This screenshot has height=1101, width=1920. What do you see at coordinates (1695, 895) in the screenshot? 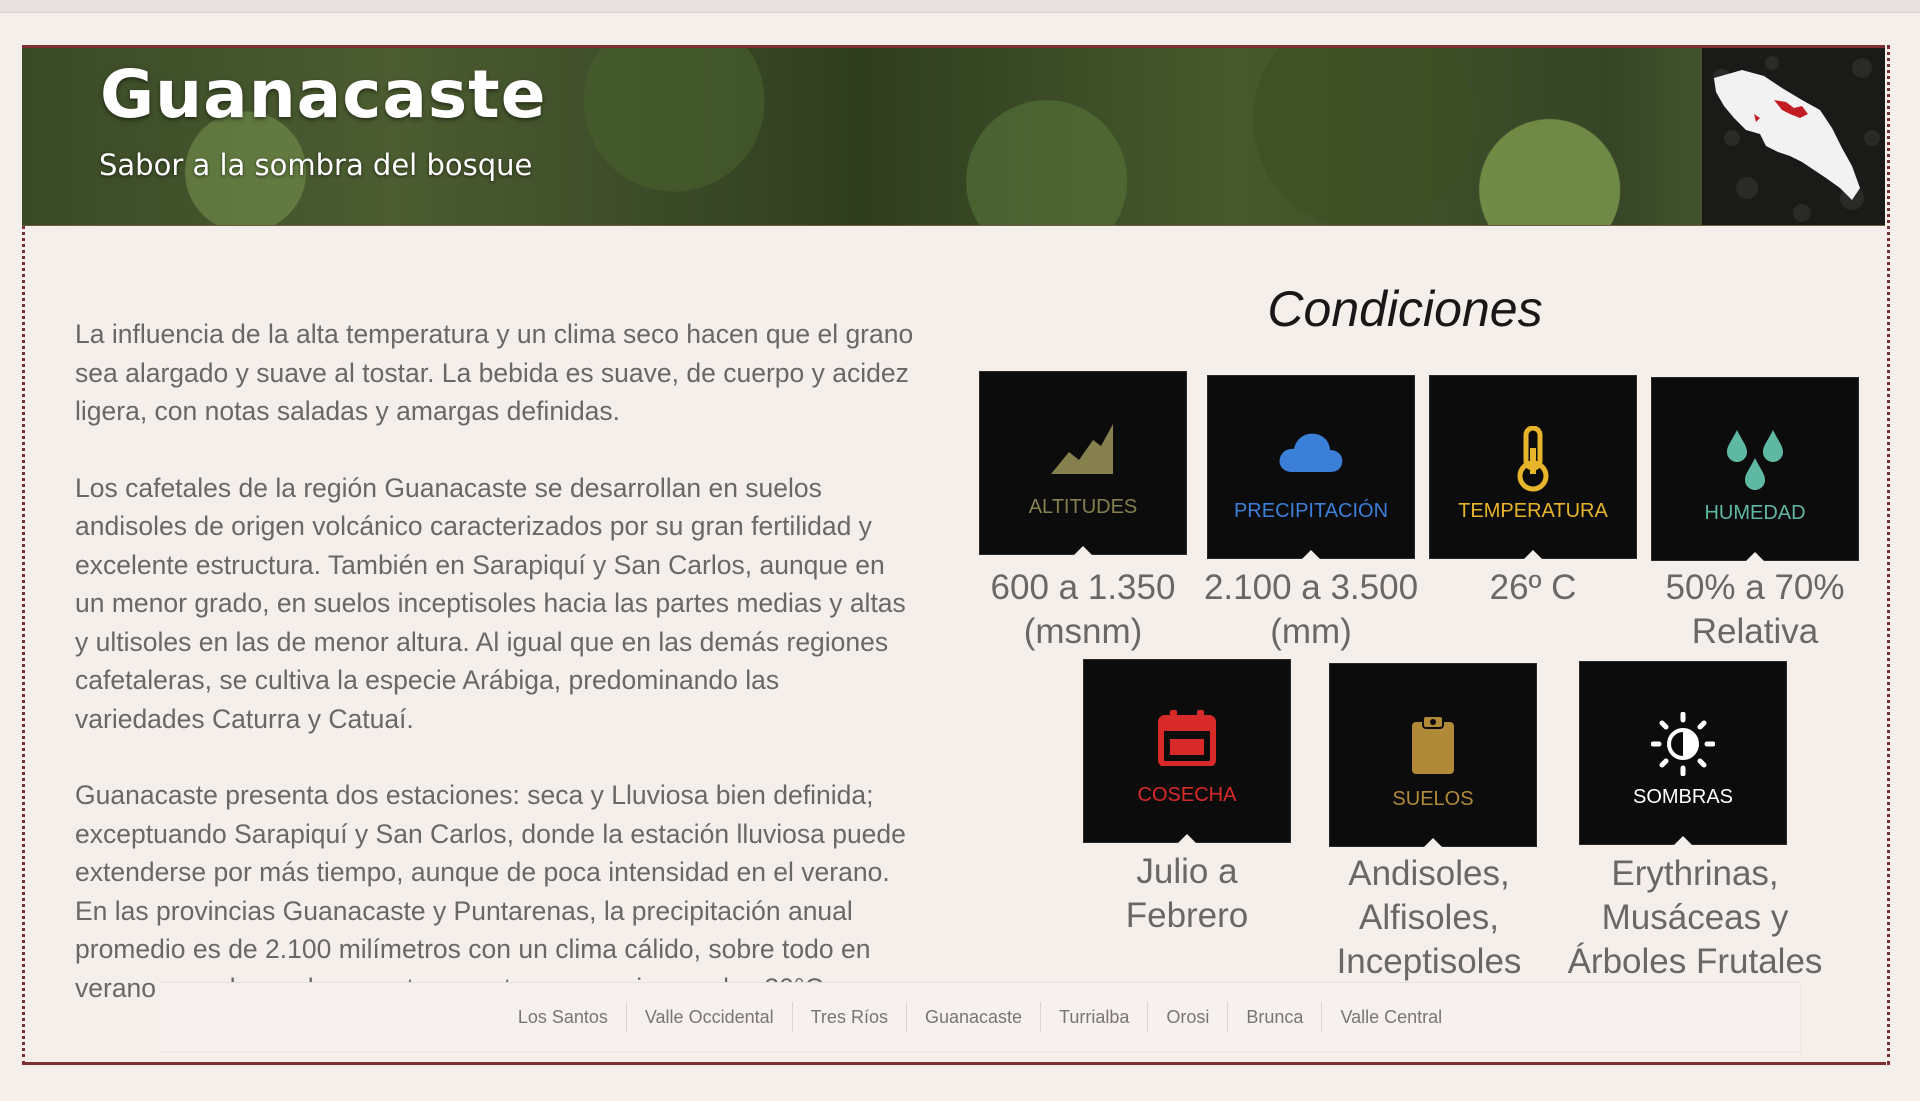
I see `sombras-value-line1: Erythrinas, Musáceas y` at bounding box center [1695, 895].